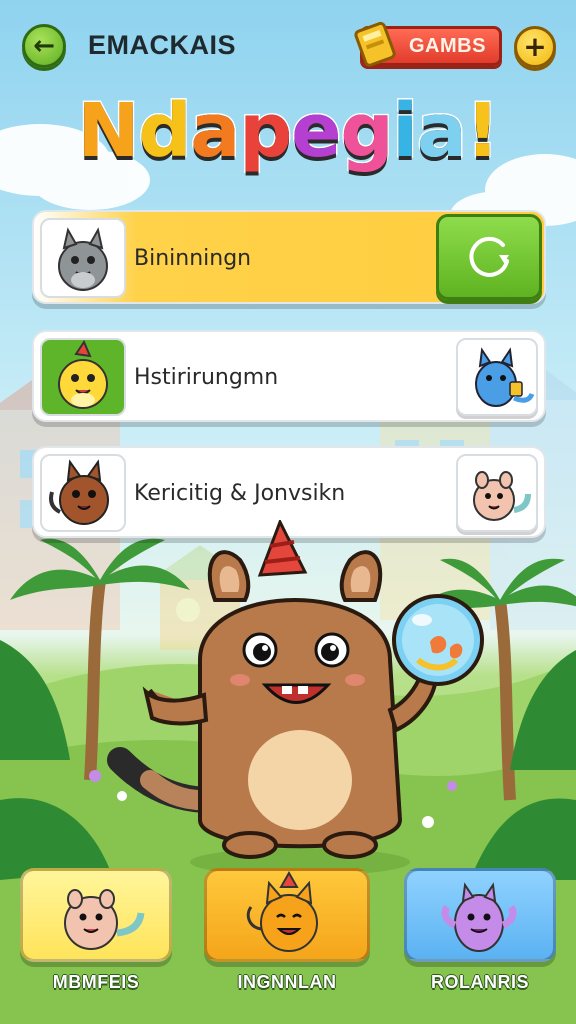  What do you see at coordinates (83, 258) in the screenshot?
I see `gray-creature-avatar` at bounding box center [83, 258].